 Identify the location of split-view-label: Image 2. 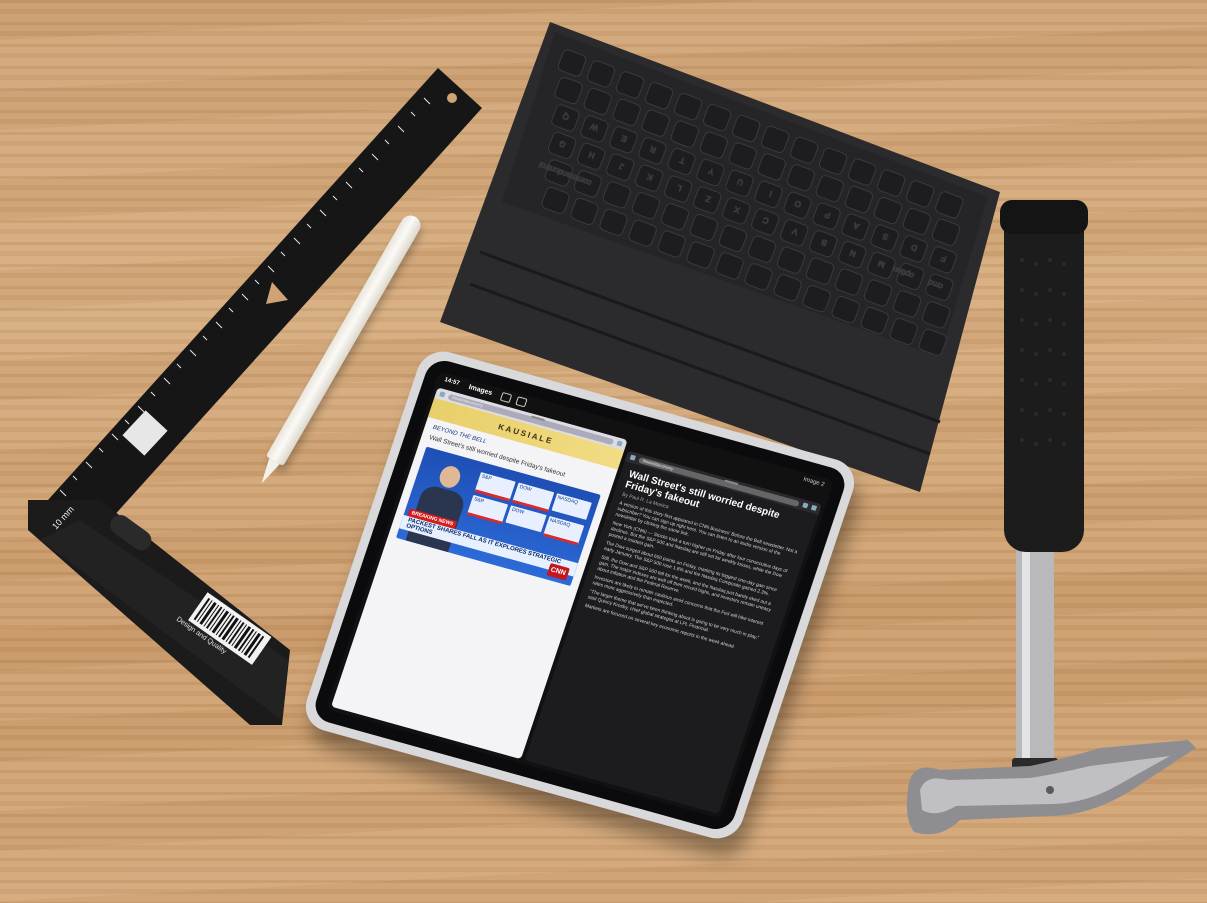
(814, 482).